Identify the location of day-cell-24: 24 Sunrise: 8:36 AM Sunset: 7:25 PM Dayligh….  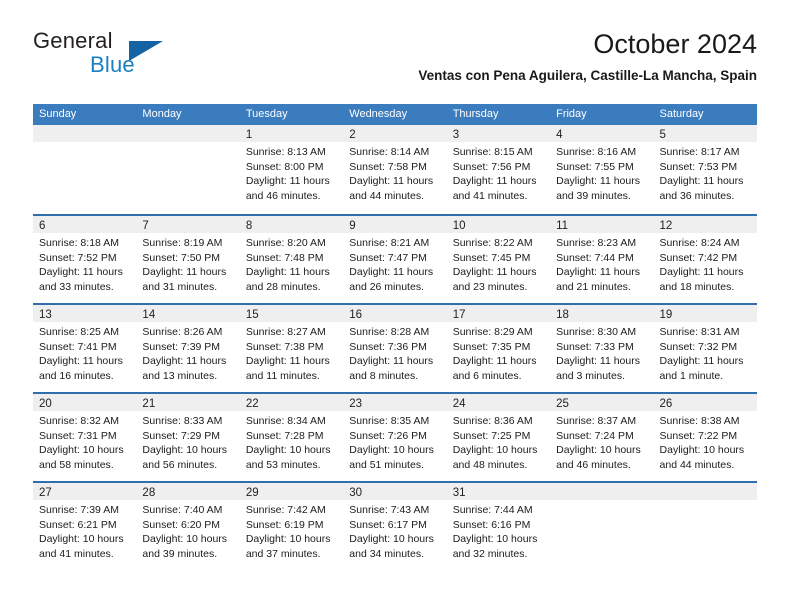
(498, 437).